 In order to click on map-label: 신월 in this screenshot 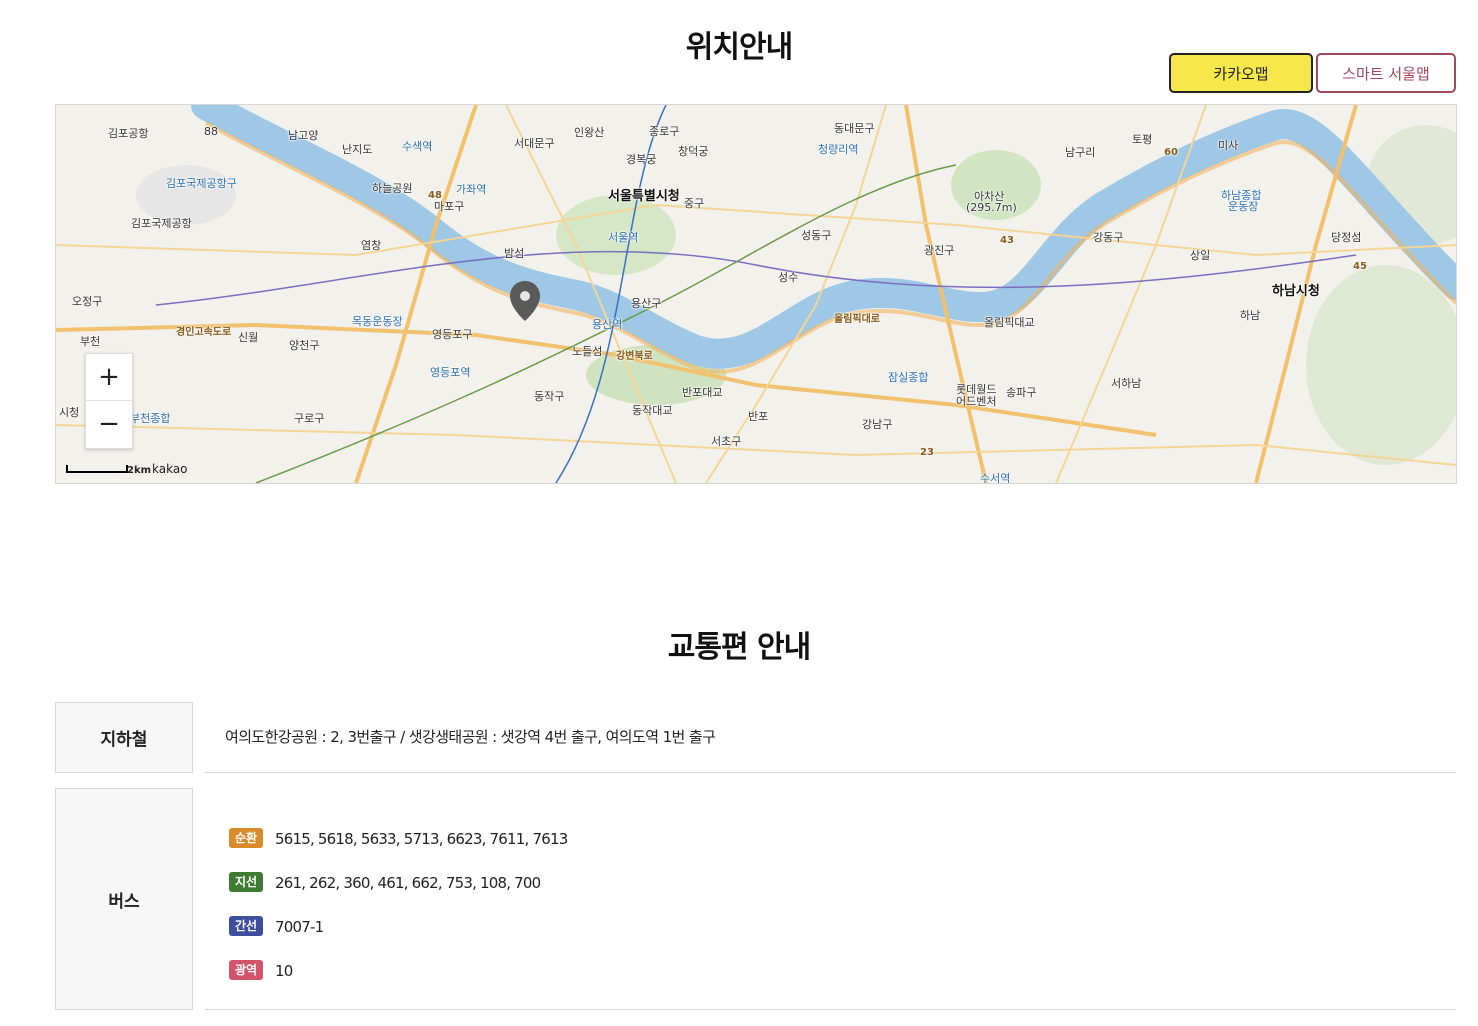, I will do `click(248, 337)`.